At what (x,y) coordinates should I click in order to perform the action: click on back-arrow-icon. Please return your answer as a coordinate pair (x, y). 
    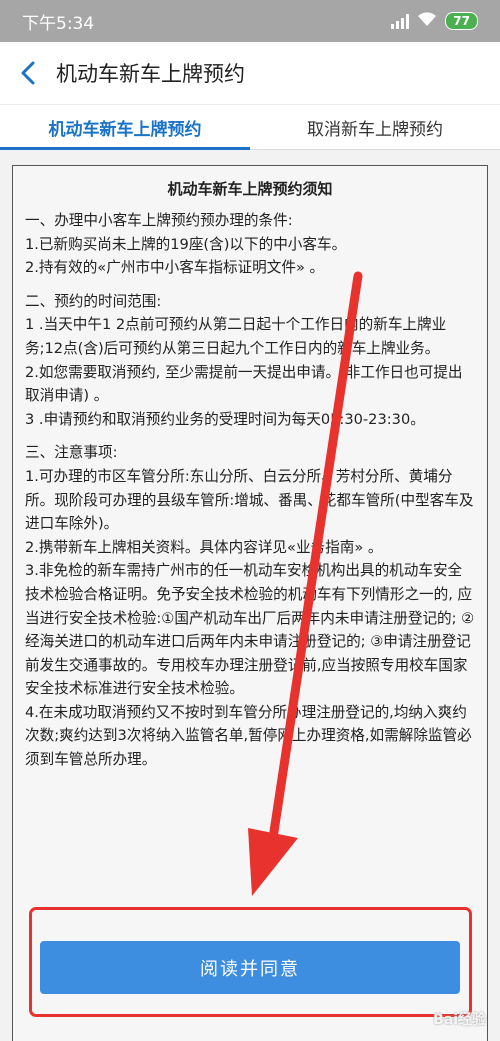
    Looking at the image, I should click on (28, 73).